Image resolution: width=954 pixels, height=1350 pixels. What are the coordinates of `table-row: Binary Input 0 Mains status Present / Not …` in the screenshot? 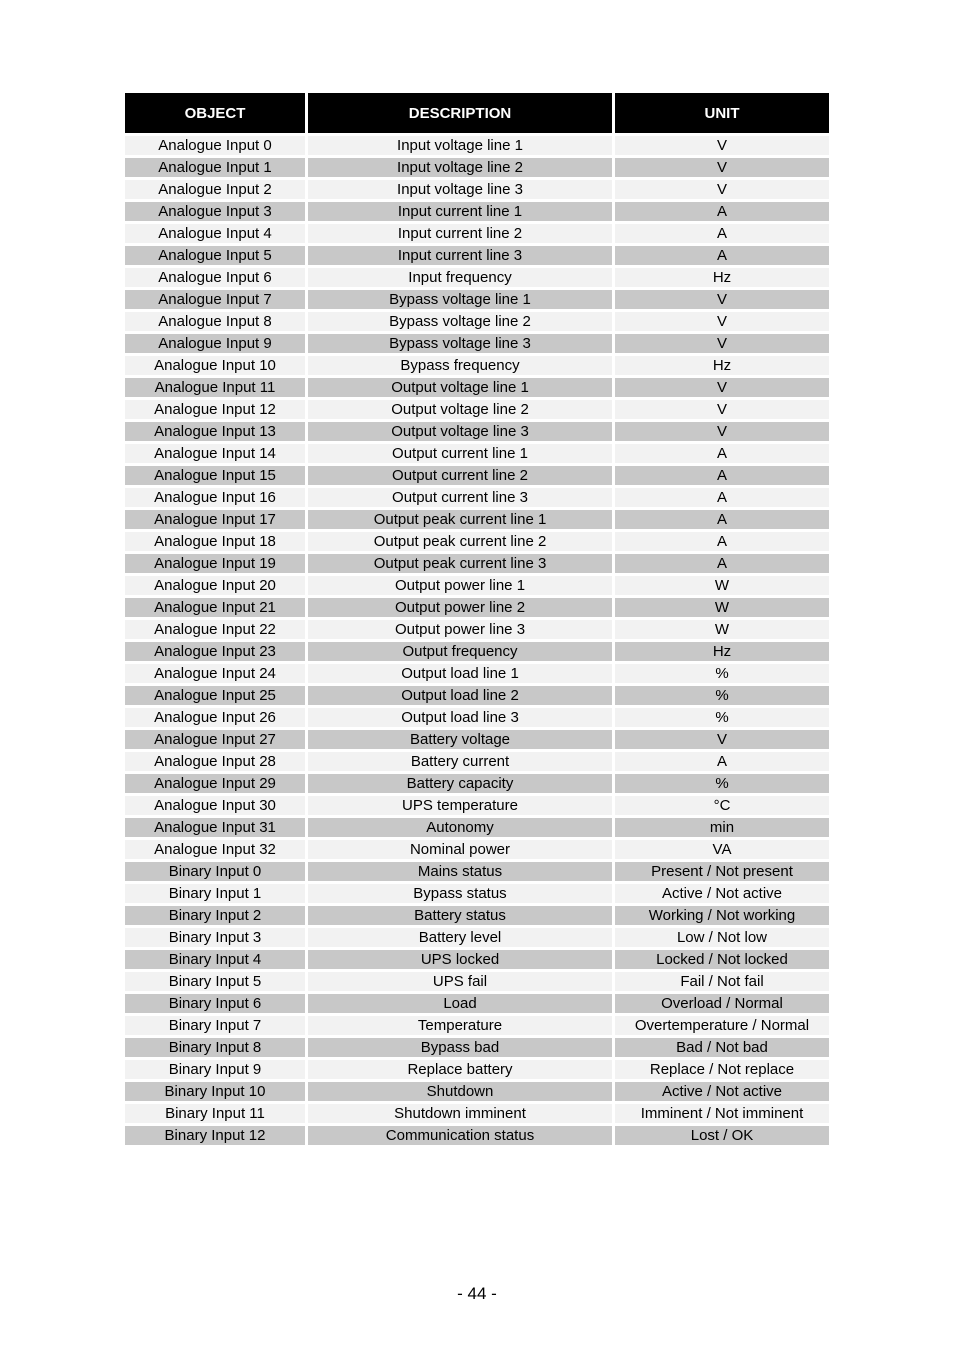 It's located at (477, 871).